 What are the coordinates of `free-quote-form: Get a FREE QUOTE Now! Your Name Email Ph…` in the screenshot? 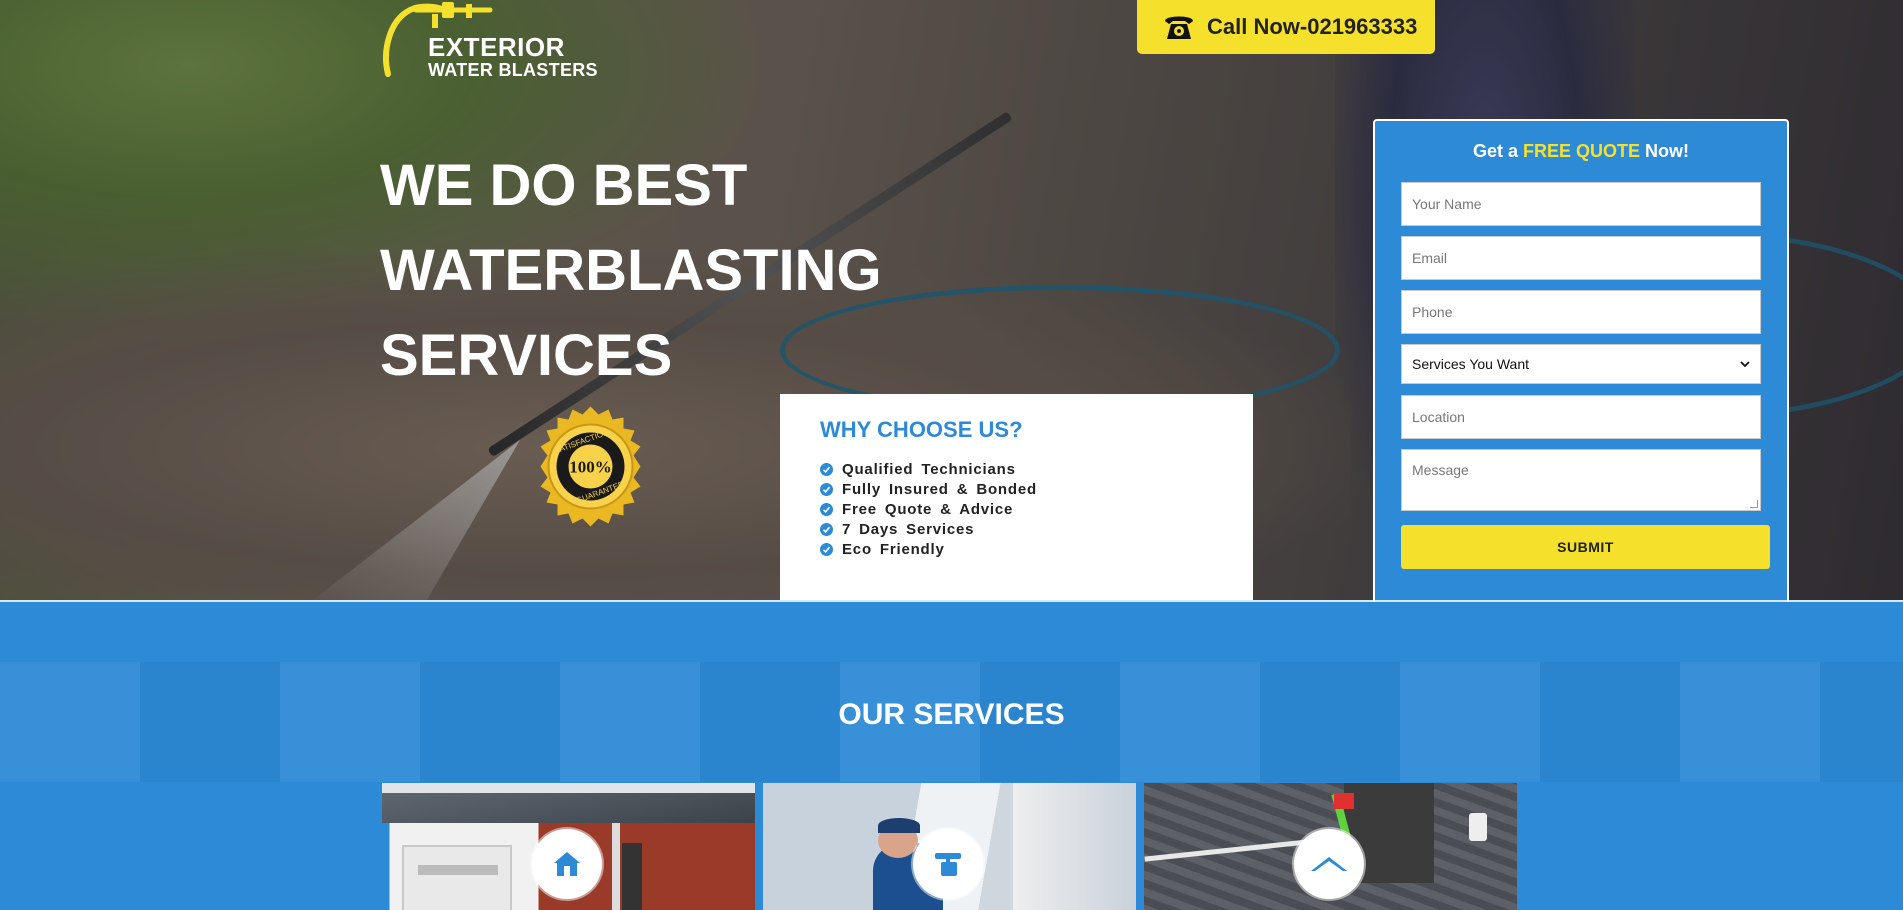 It's located at (1581, 364).